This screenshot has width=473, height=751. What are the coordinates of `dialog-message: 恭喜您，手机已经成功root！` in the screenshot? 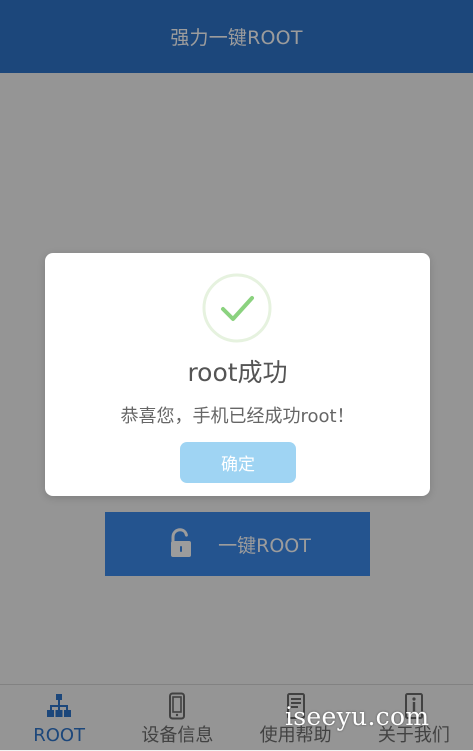 It's located at (237, 416).